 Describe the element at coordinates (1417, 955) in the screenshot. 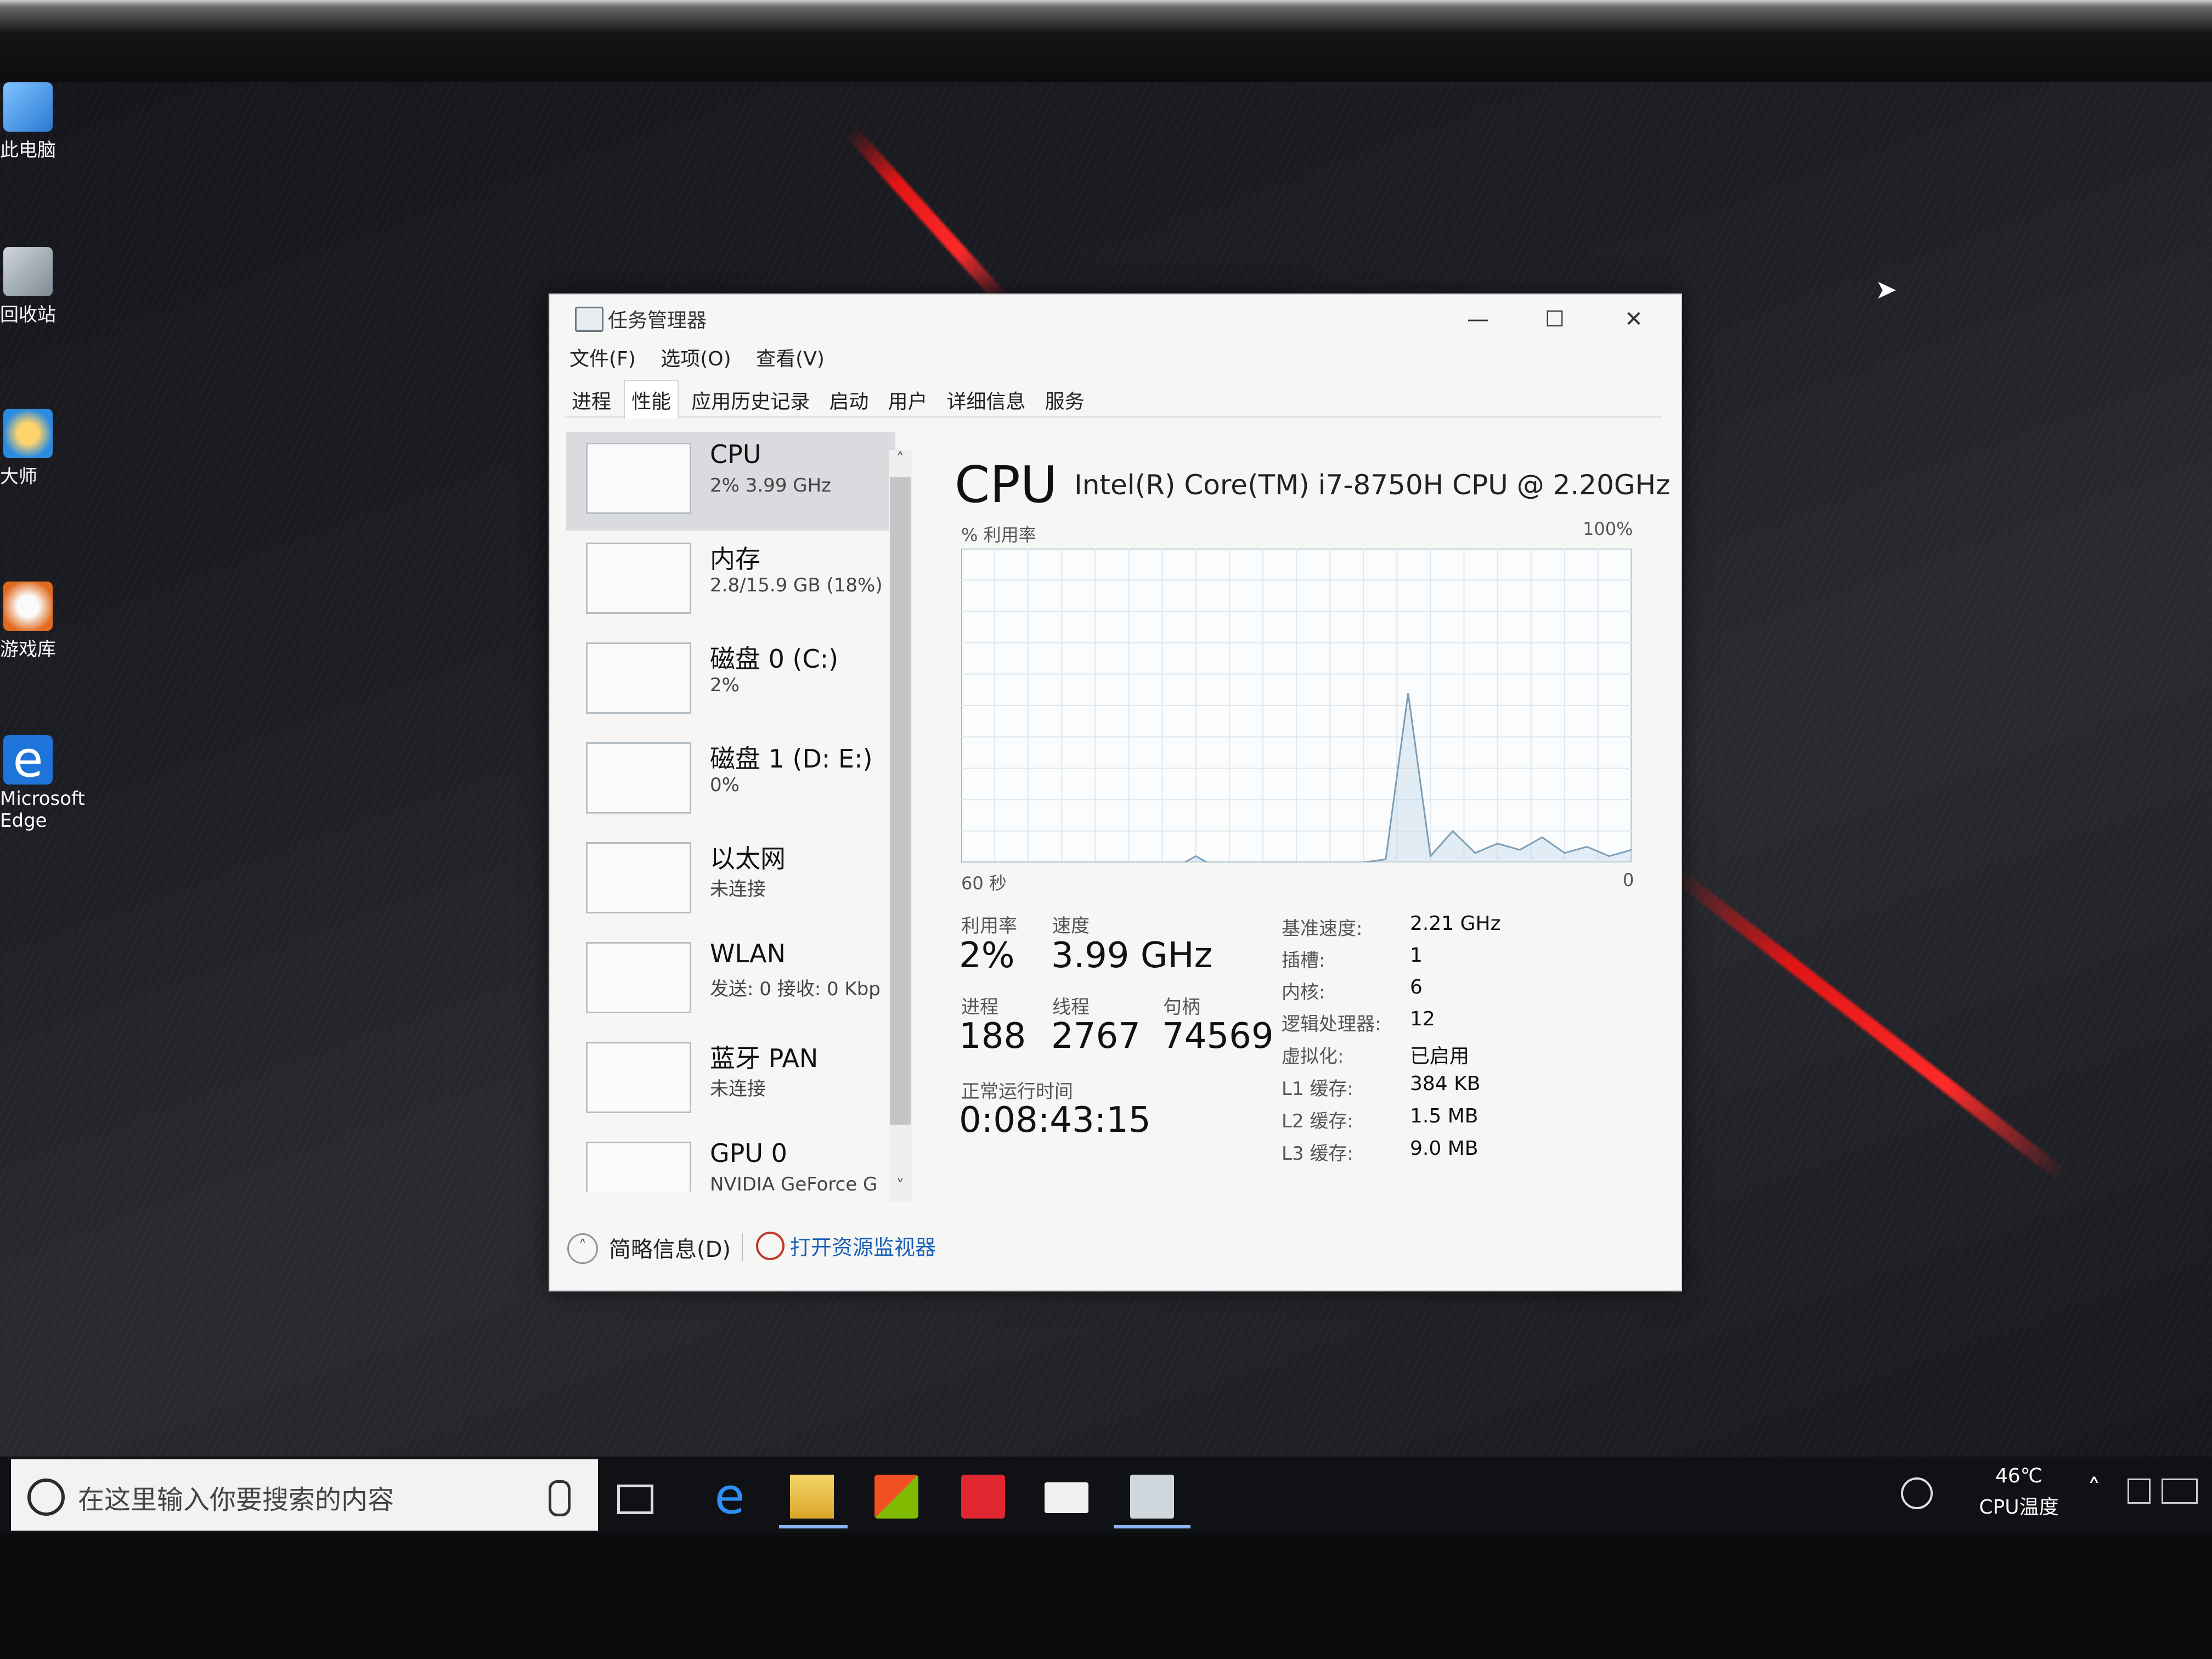

I see `detail-value: 1` at that location.